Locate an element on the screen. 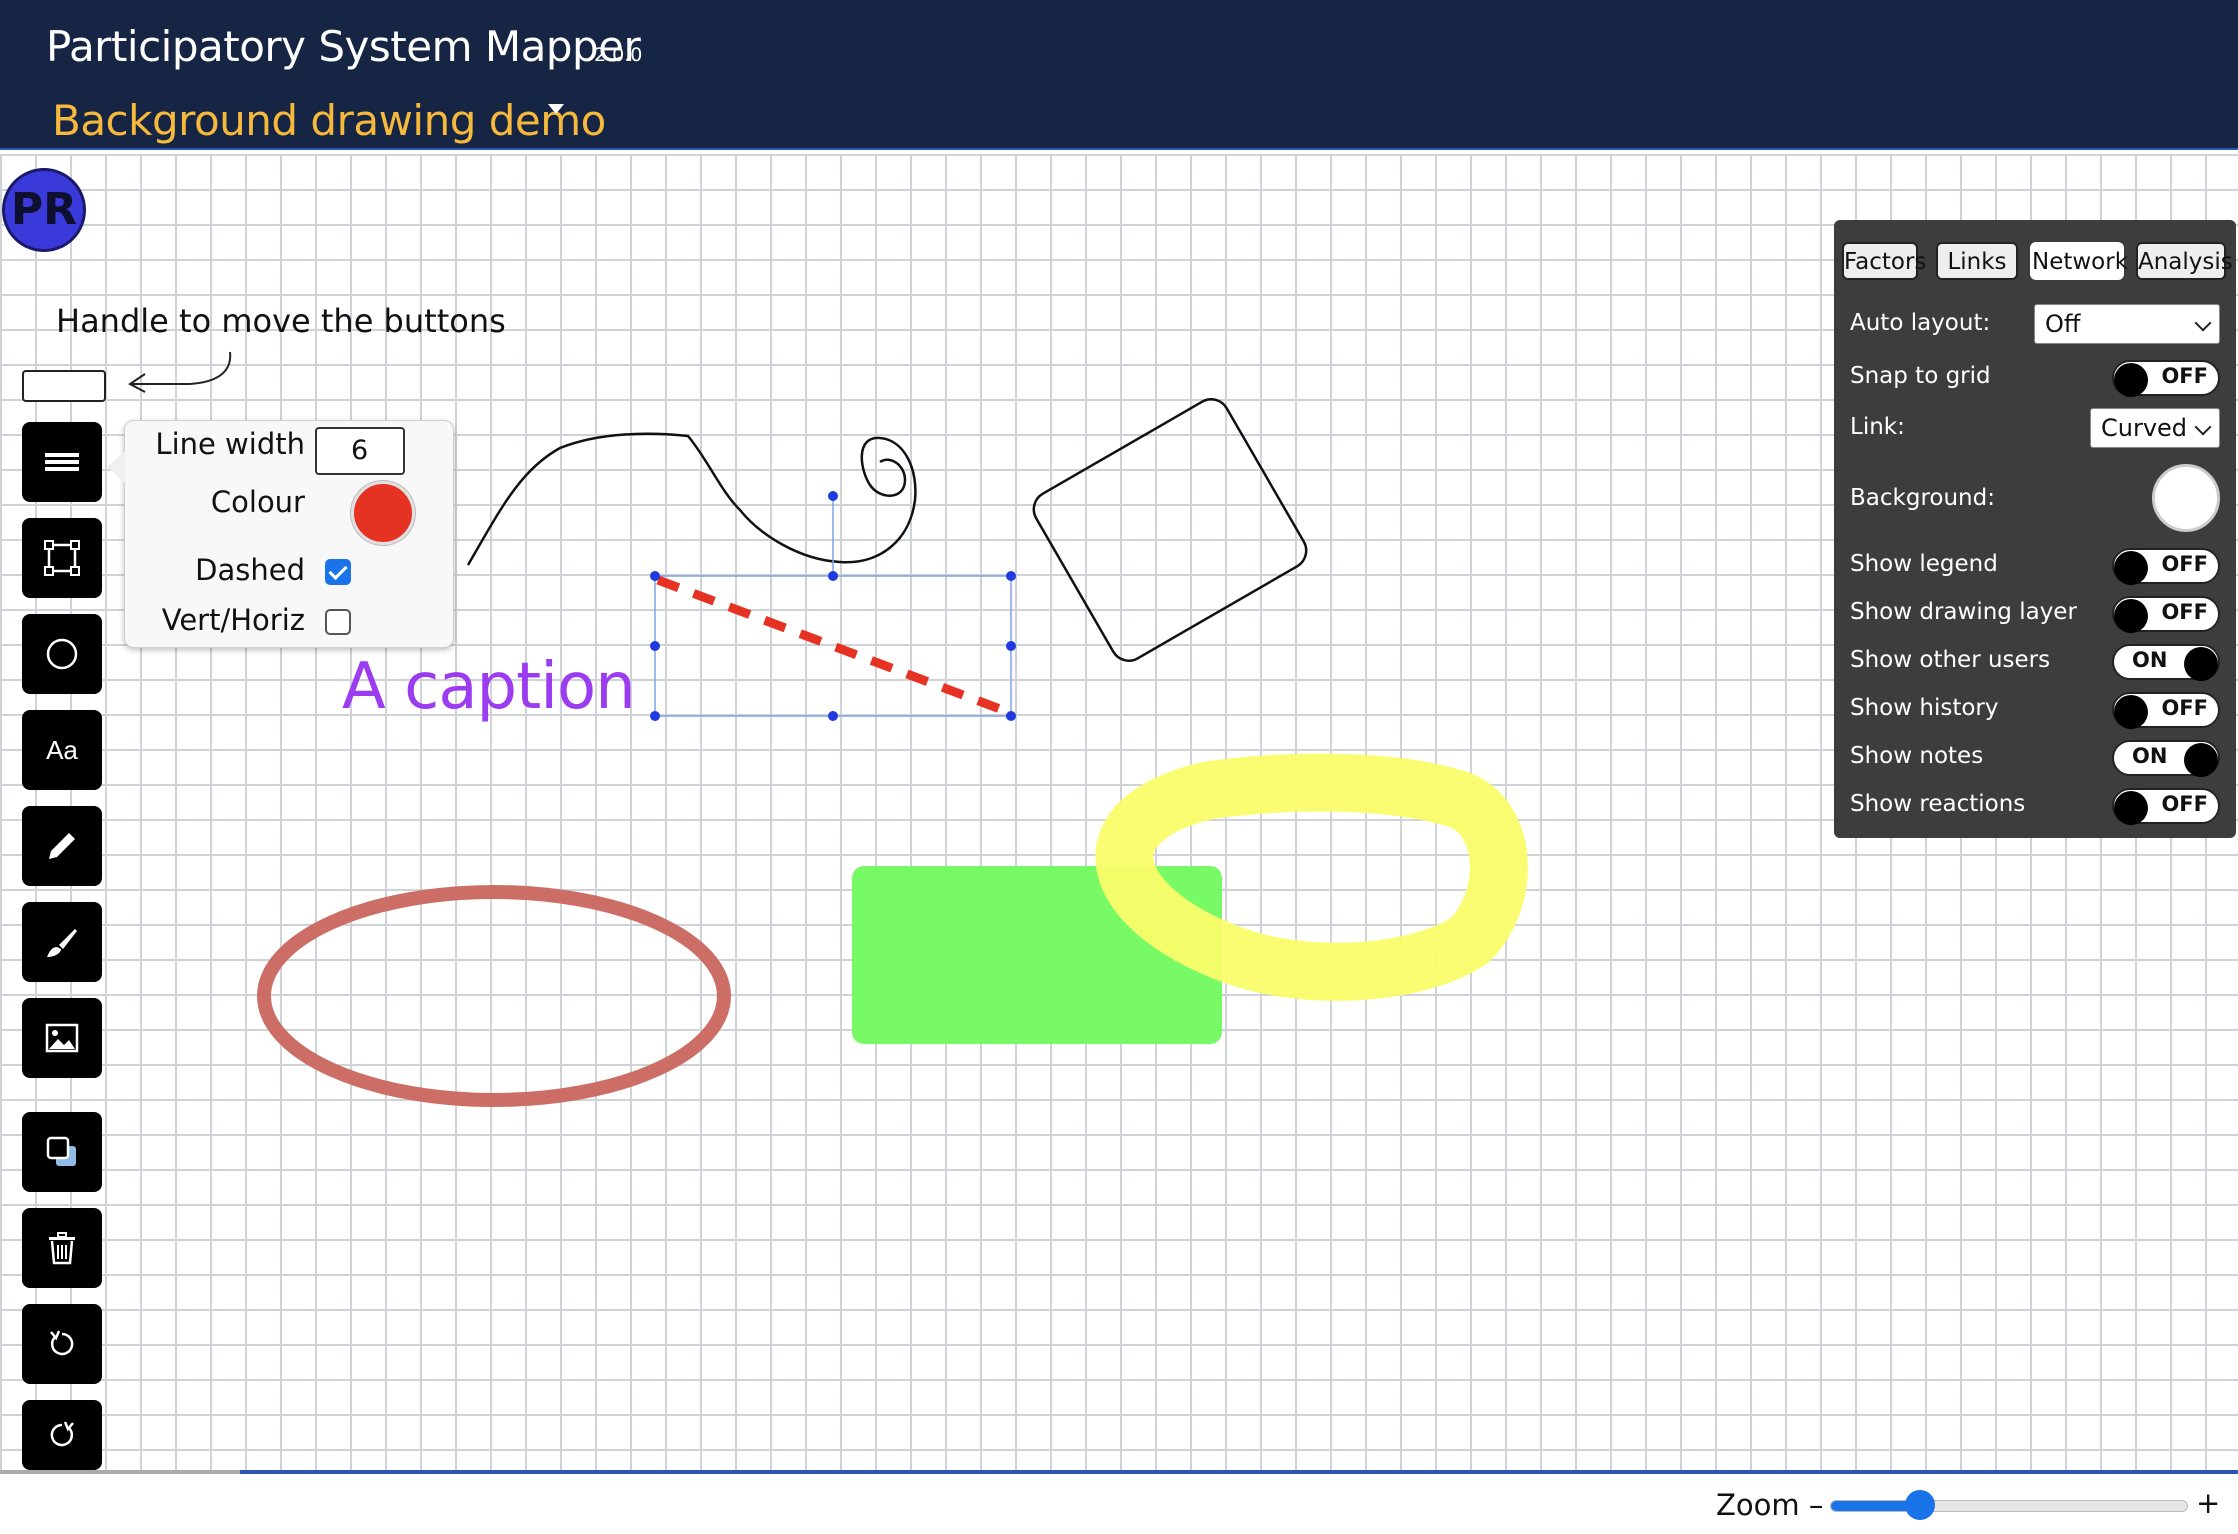 This screenshot has height=1534, width=2238. show-notes-toggle: ON is located at coordinates (2166, 758).